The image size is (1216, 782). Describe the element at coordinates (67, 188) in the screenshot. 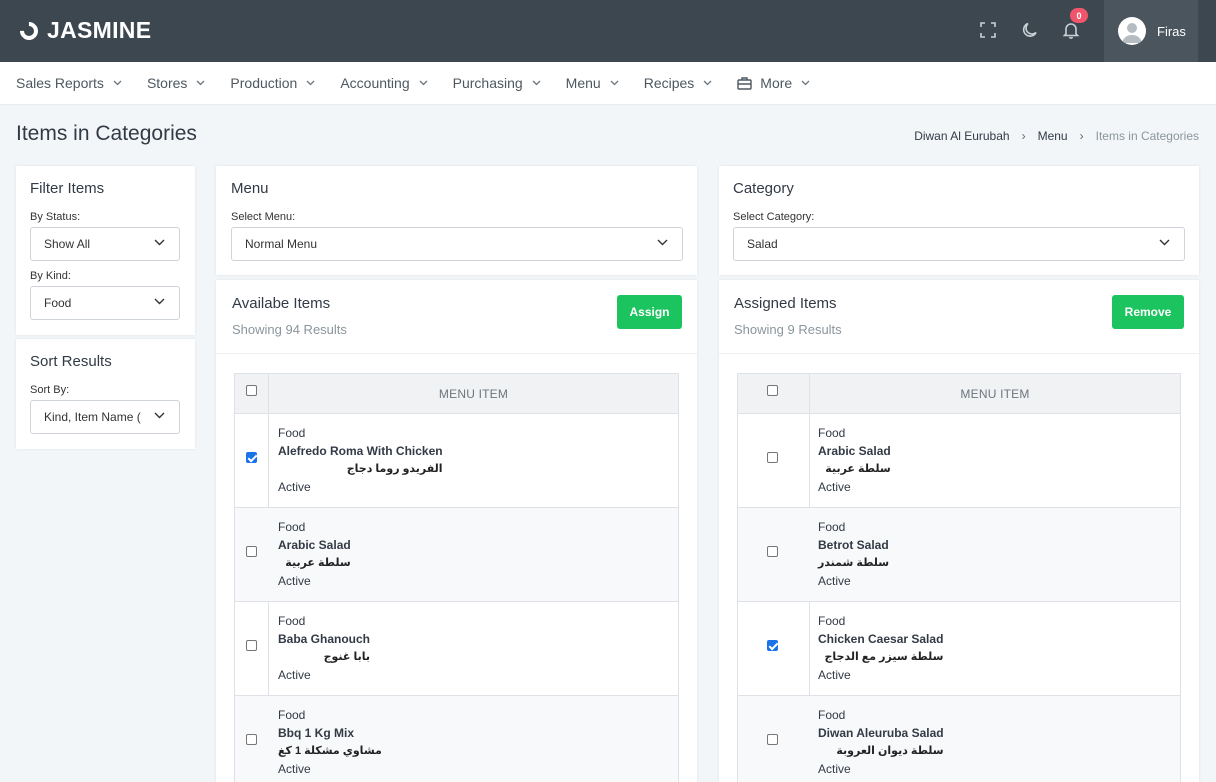

I see `filter-title: Filter Items` at that location.